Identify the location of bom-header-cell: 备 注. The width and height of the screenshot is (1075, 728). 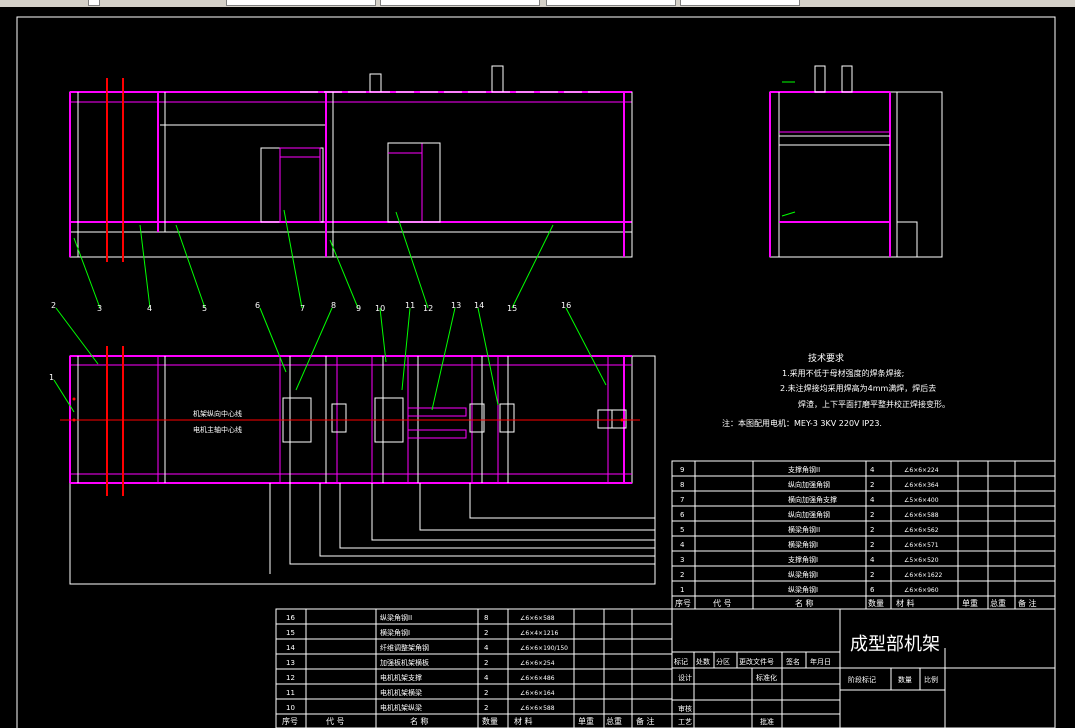
(1027, 603).